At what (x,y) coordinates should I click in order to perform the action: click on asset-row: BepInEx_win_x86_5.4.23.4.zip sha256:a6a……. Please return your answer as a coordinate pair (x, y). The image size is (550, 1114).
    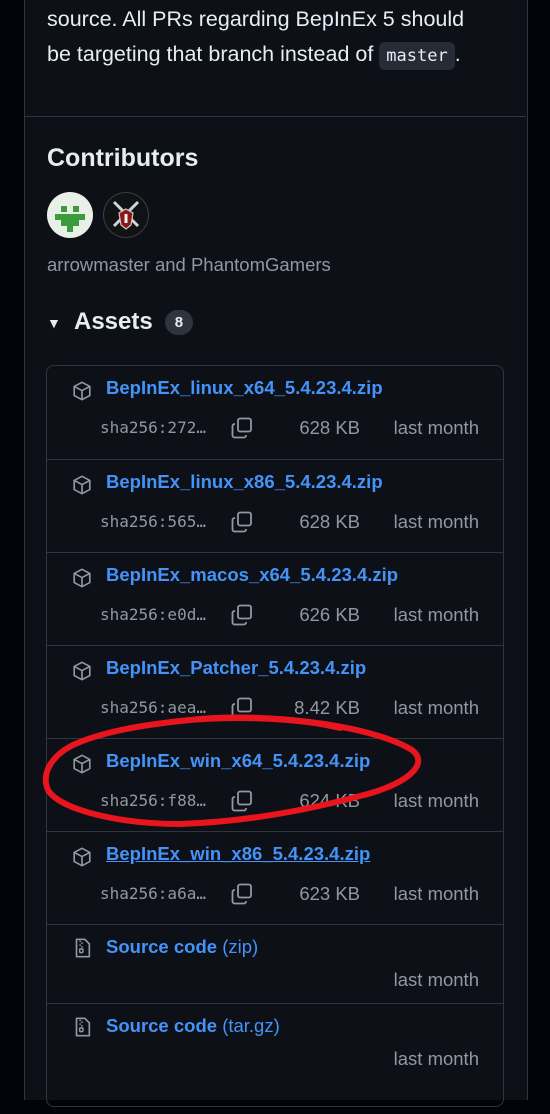
    Looking at the image, I should click on (275, 878).